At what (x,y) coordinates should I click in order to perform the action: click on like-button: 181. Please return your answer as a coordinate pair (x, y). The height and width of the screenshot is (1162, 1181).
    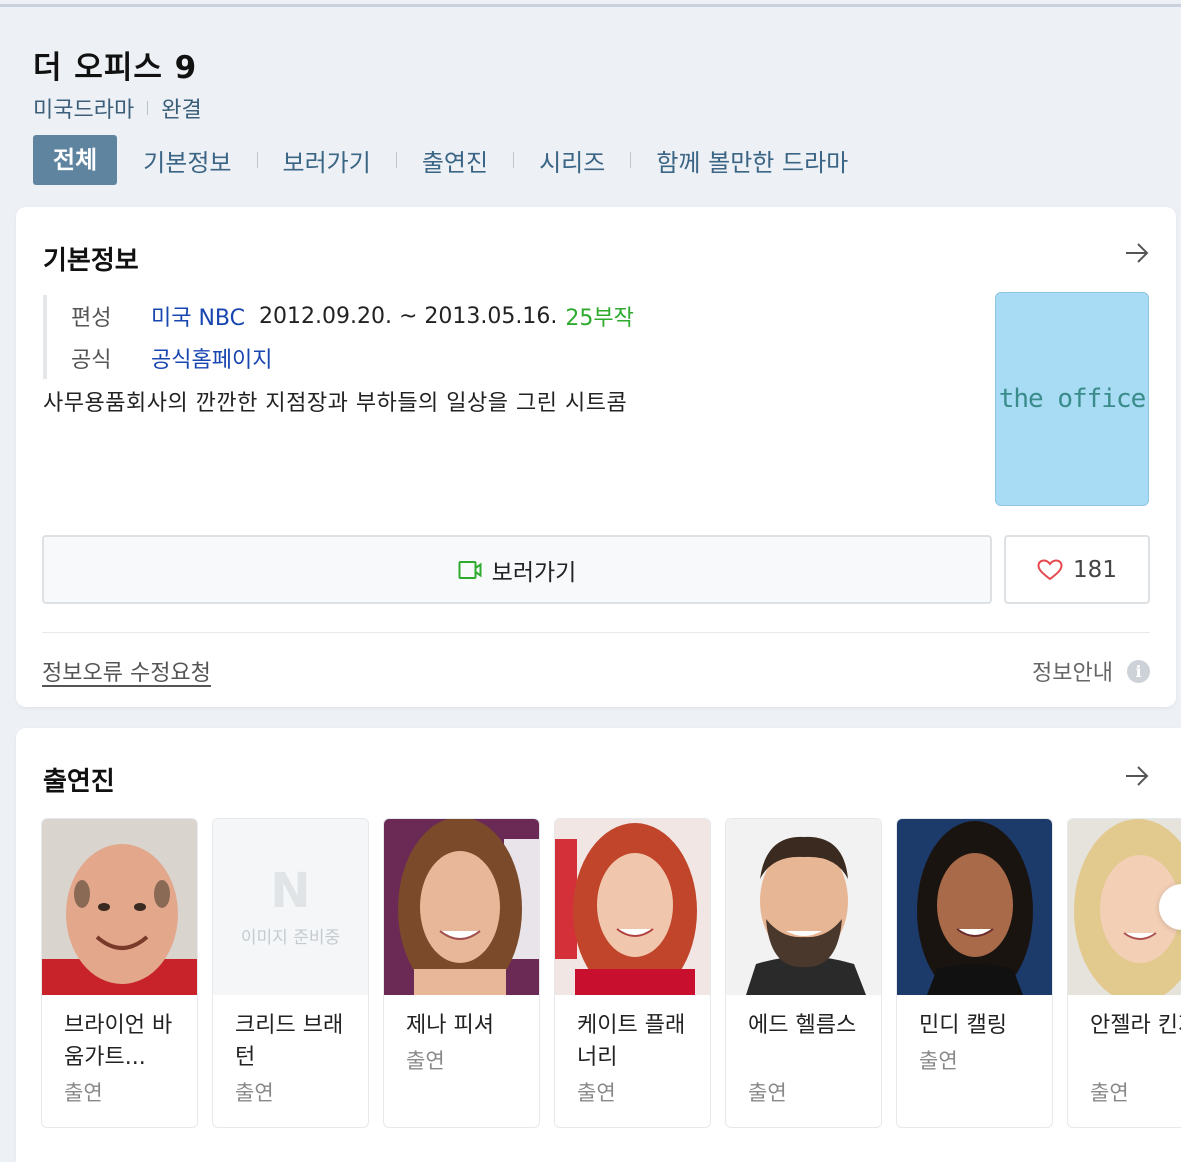
    Looking at the image, I should click on (1077, 569).